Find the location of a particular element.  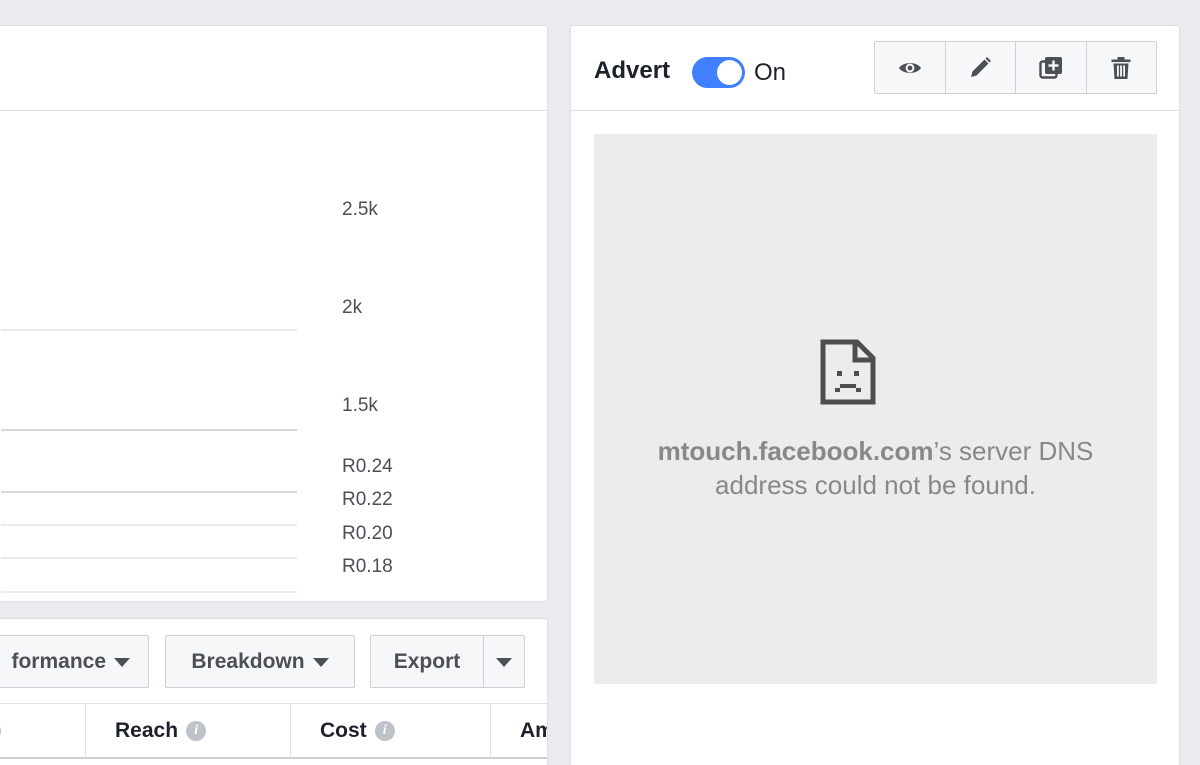

tick-label-r024: R0.24 is located at coordinates (367, 466).